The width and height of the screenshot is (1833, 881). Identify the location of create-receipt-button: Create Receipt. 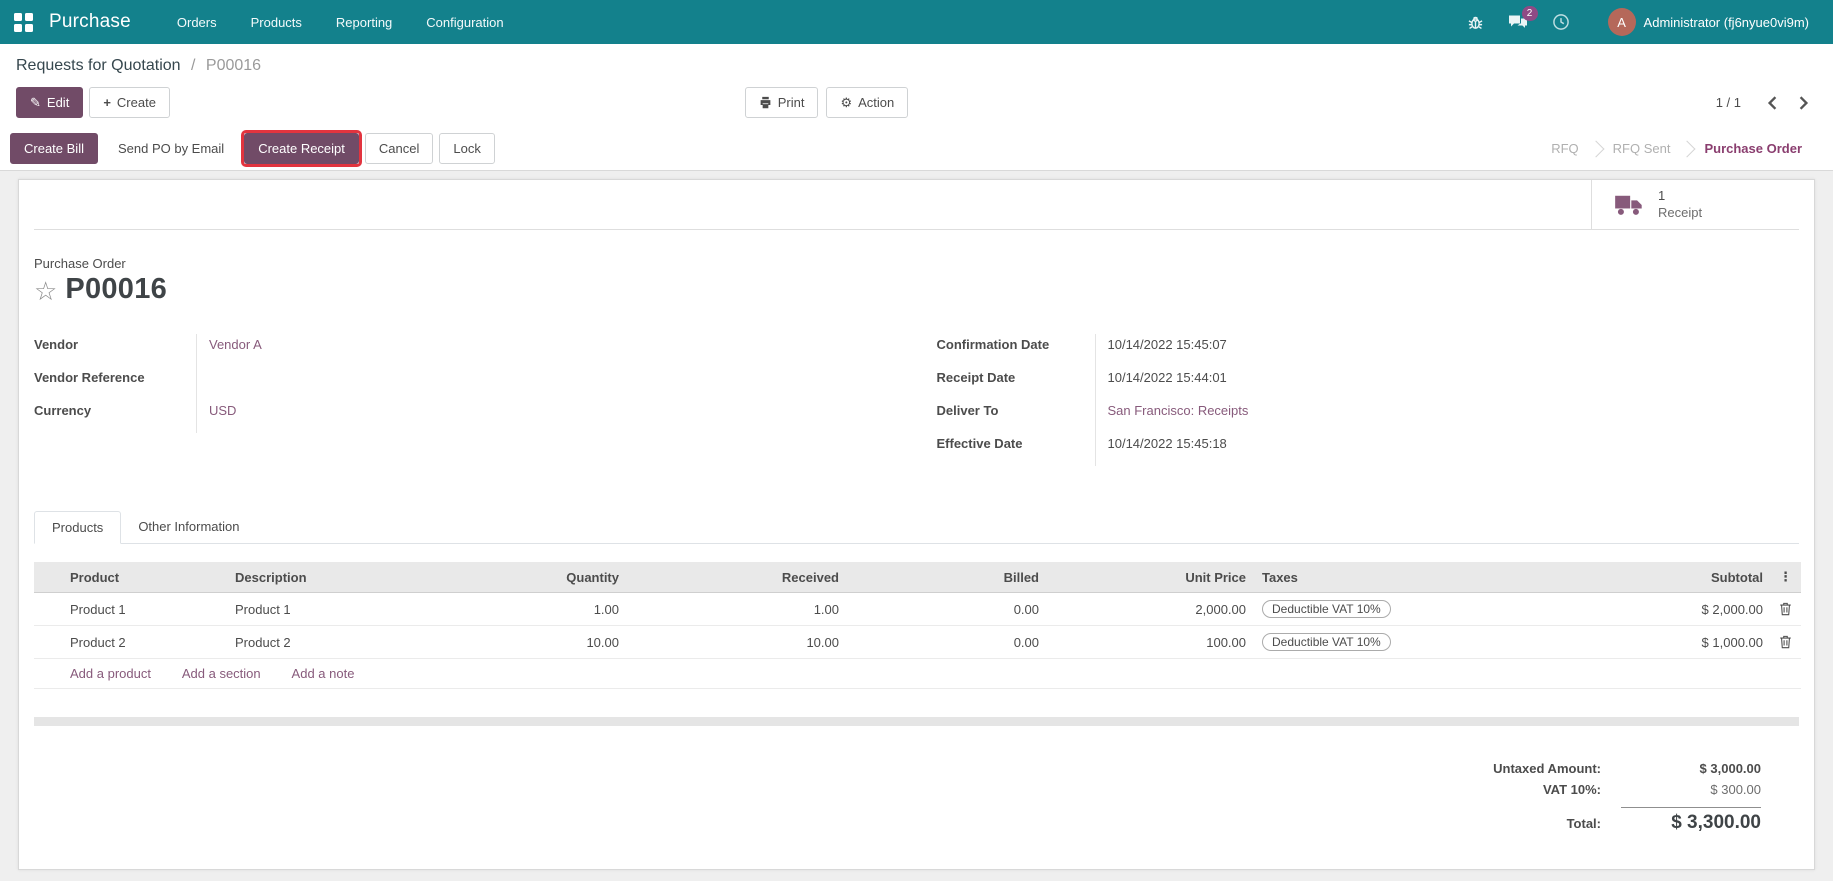
(301, 148).